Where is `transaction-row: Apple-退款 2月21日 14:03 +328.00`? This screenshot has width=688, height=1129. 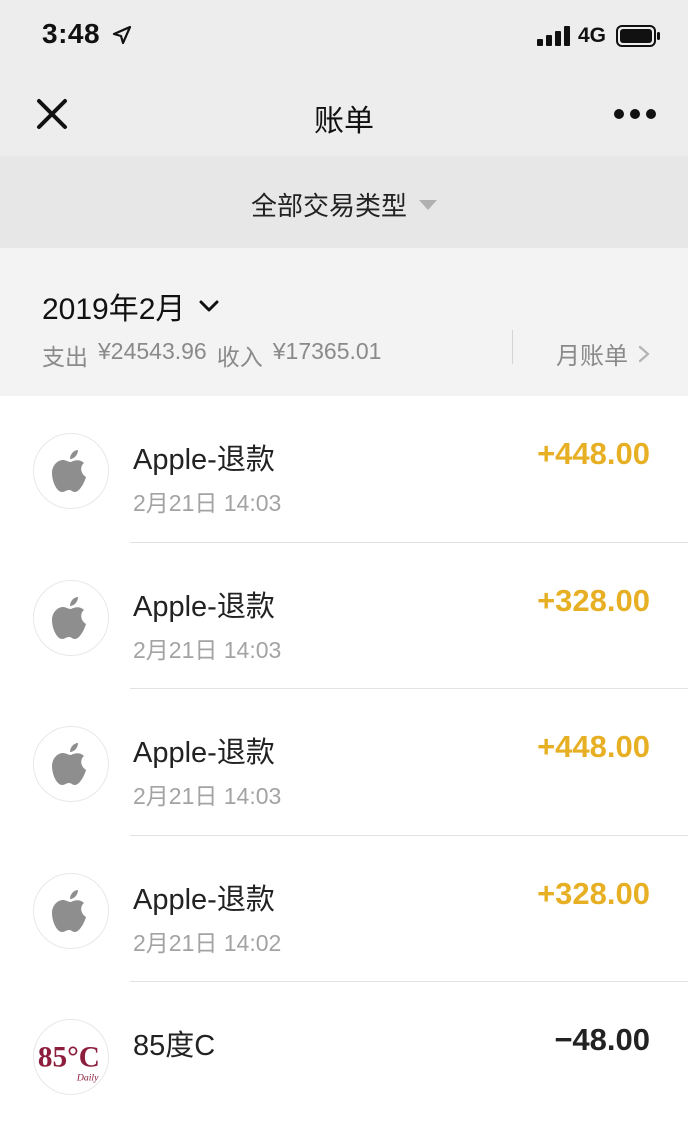 transaction-row: Apple-退款 2月21日 14:03 +328.00 is located at coordinates (344, 616).